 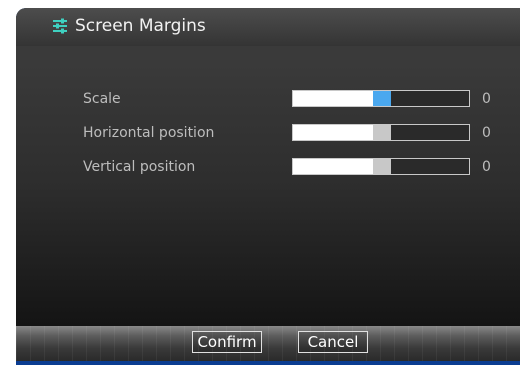 I want to click on confirm-button: Confirm, so click(x=227, y=342).